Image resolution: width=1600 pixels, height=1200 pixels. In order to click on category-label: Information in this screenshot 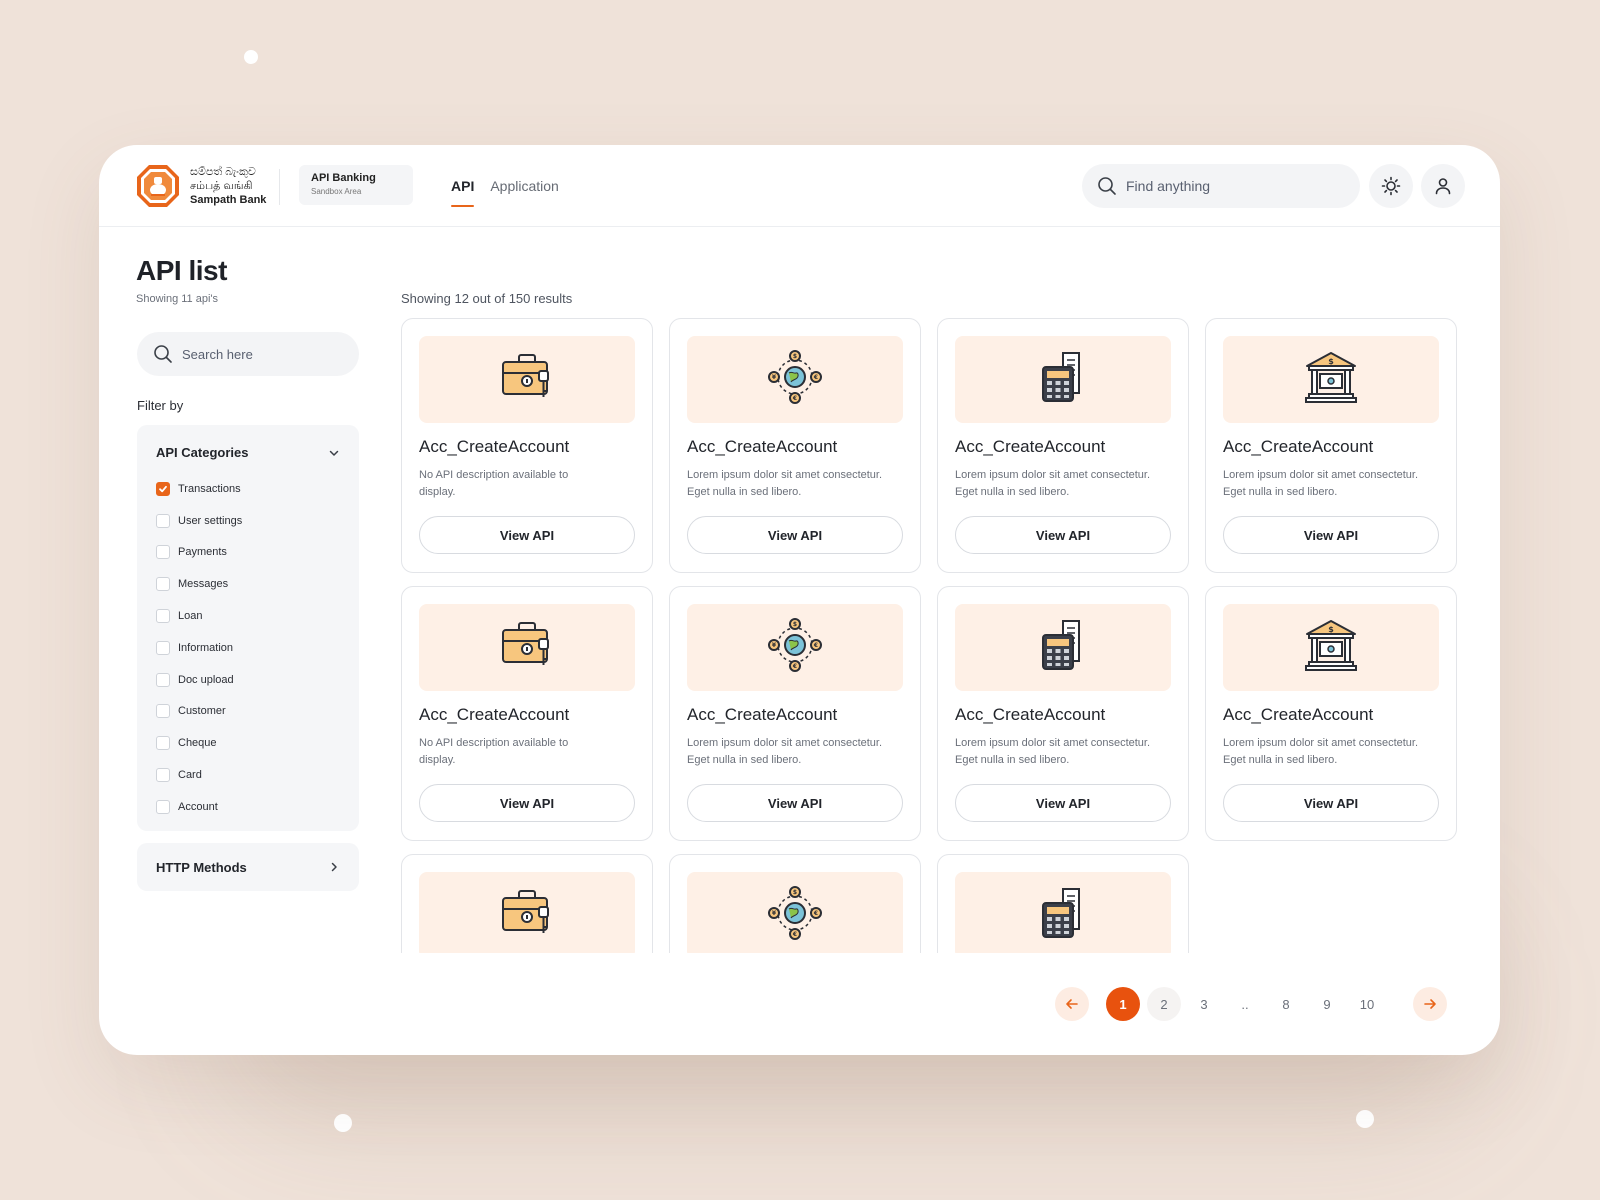, I will do `click(206, 647)`.